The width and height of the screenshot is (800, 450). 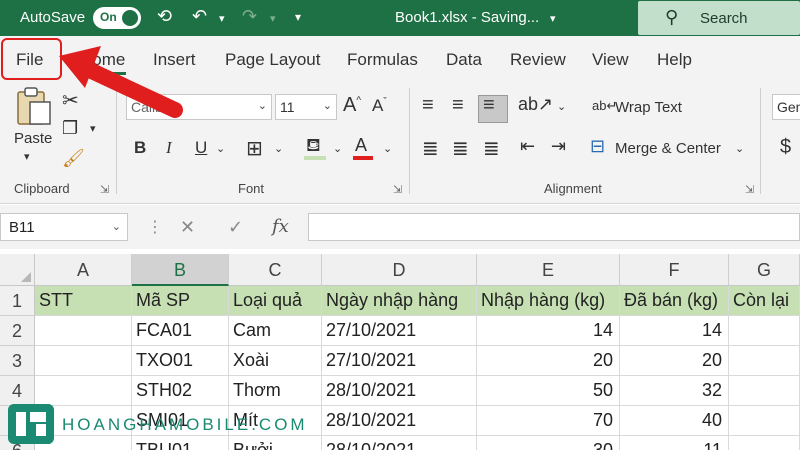 I want to click on align-right-icon: ≣, so click(x=491, y=148).